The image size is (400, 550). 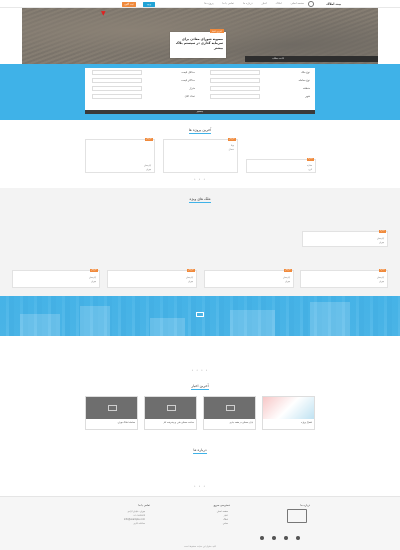 I want to click on logo-icon, so click(x=311, y=4).